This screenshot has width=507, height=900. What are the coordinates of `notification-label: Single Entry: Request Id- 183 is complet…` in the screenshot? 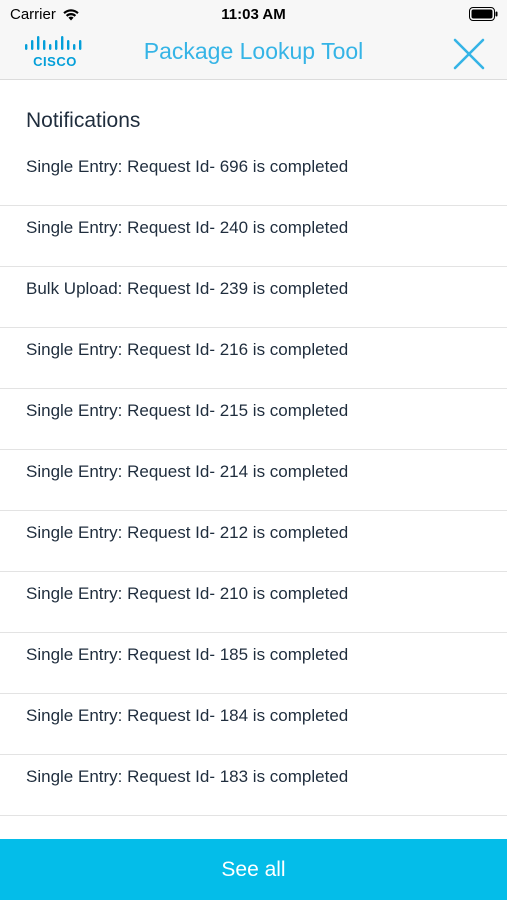 It's located at (187, 776).